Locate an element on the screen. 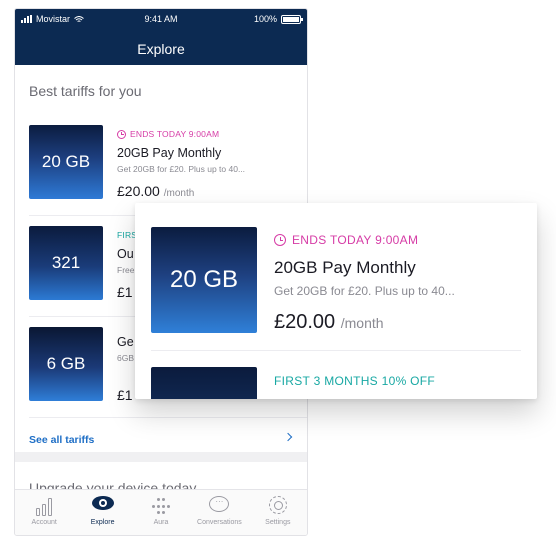 The width and height of the screenshot is (556, 550). tab-settings: Settings is located at coordinates (278, 512).